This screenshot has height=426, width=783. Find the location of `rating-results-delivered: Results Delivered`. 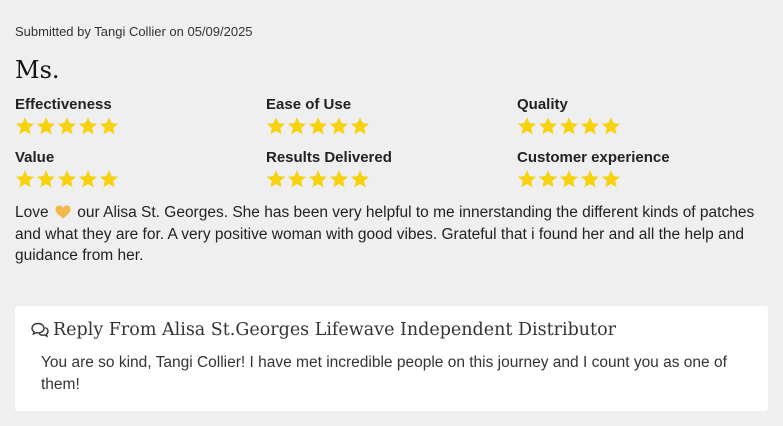

rating-results-delivered: Results Delivered is located at coordinates (386, 169).